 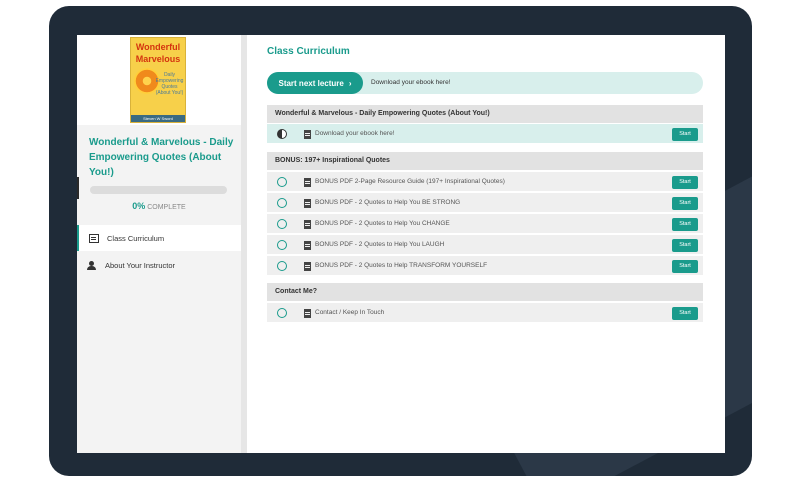 I want to click on lecture-title: Contact / Keep In Touch, so click(x=350, y=312).